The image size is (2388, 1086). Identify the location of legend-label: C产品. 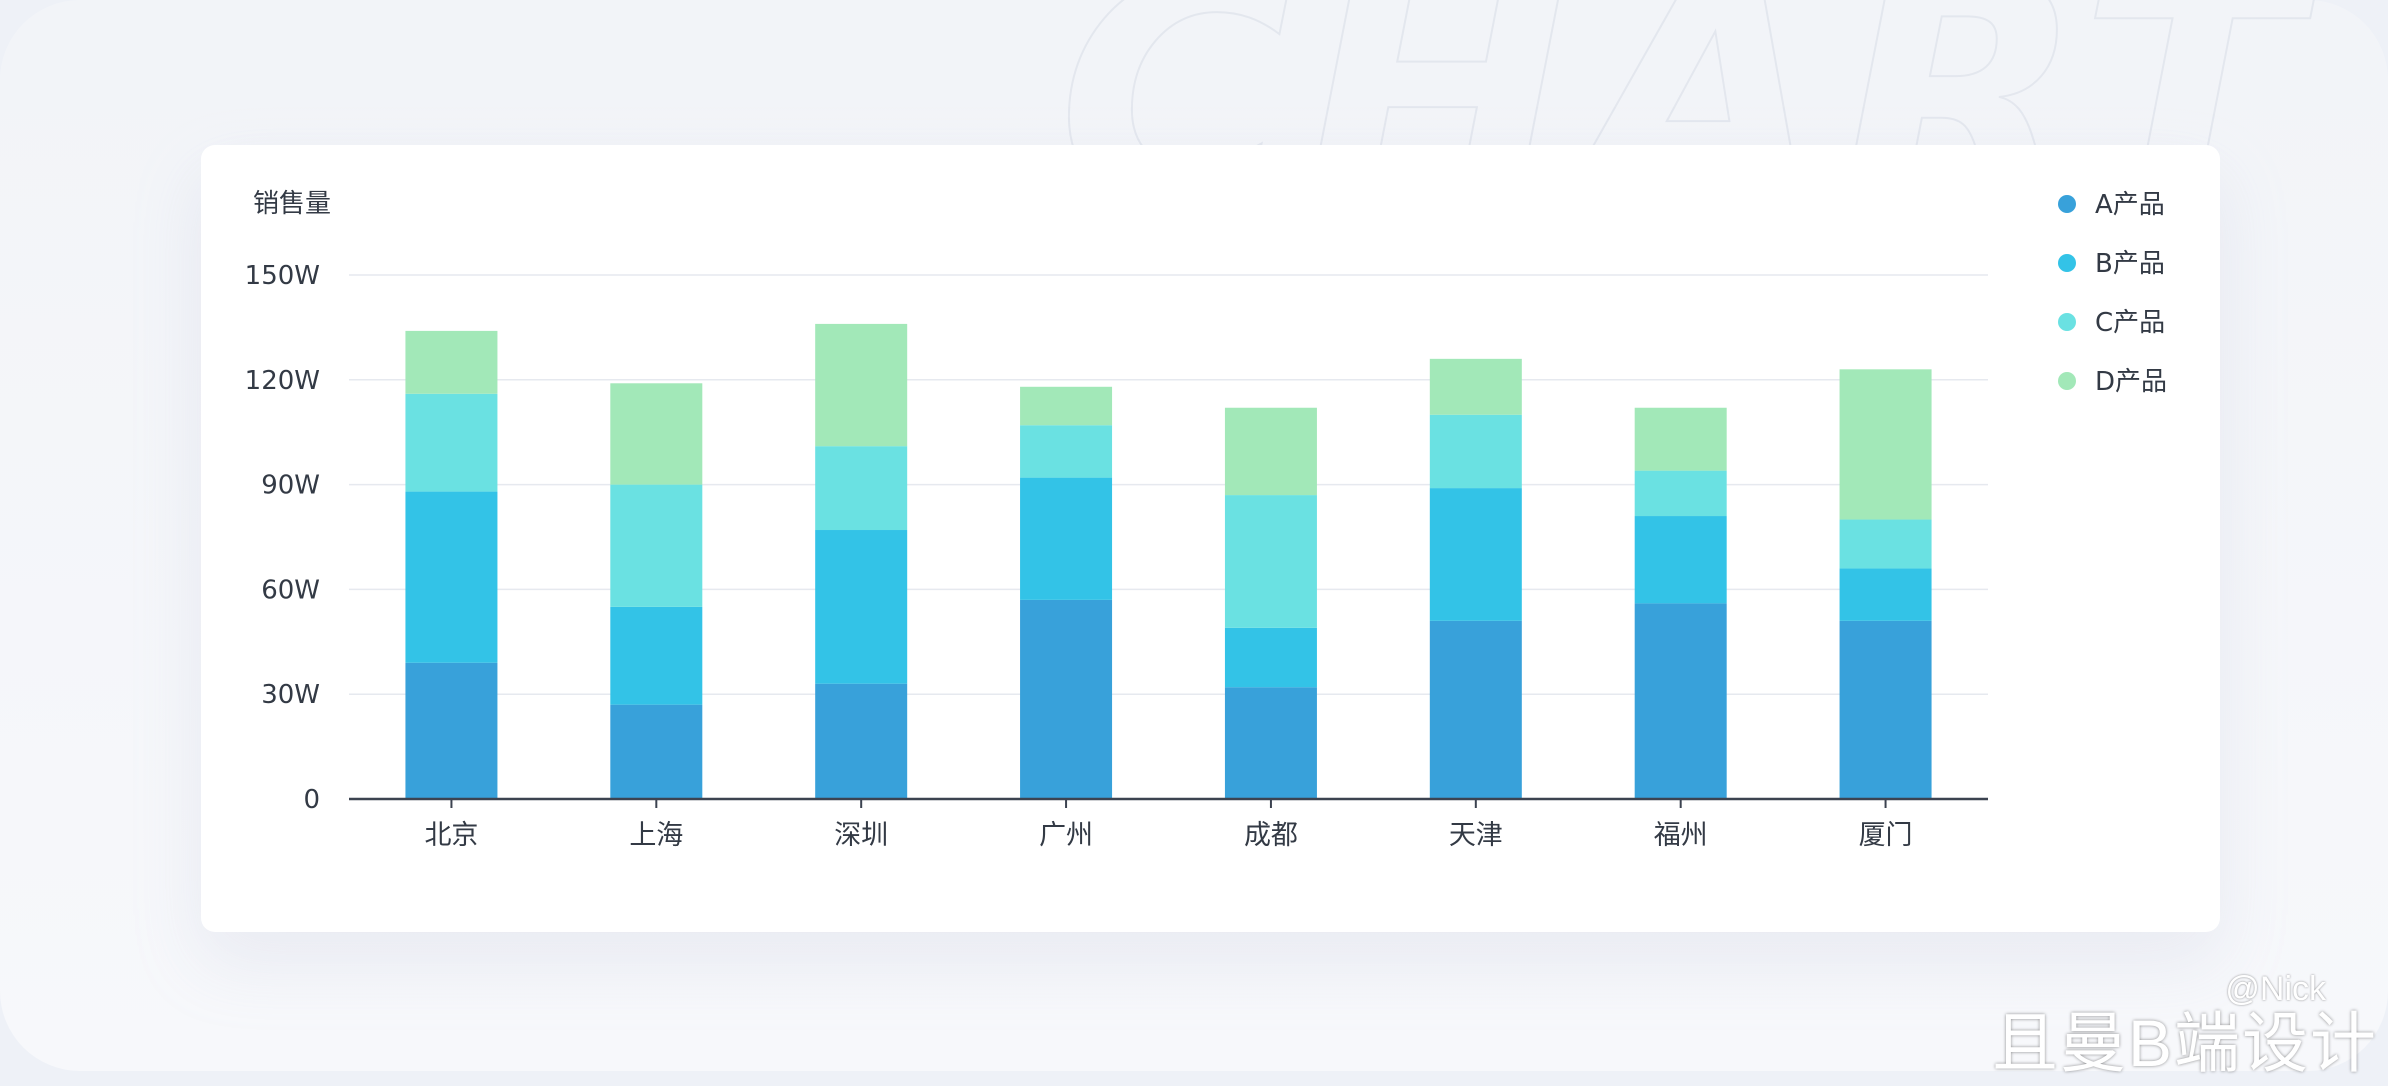
(2130, 323).